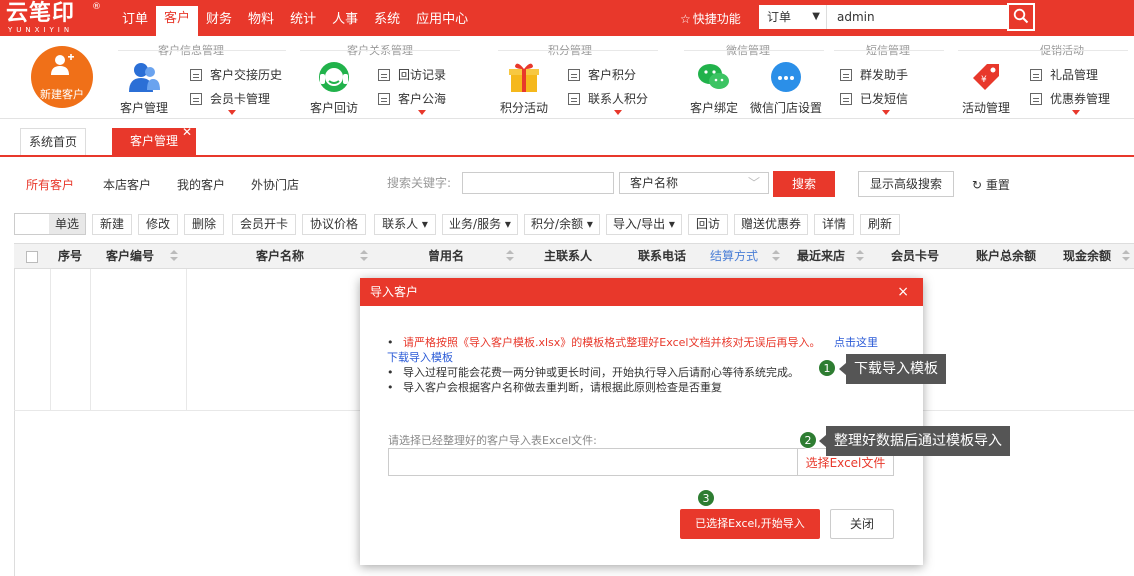 The height and width of the screenshot is (576, 1134). I want to click on contact-points-link: 联系人积分, so click(608, 99).